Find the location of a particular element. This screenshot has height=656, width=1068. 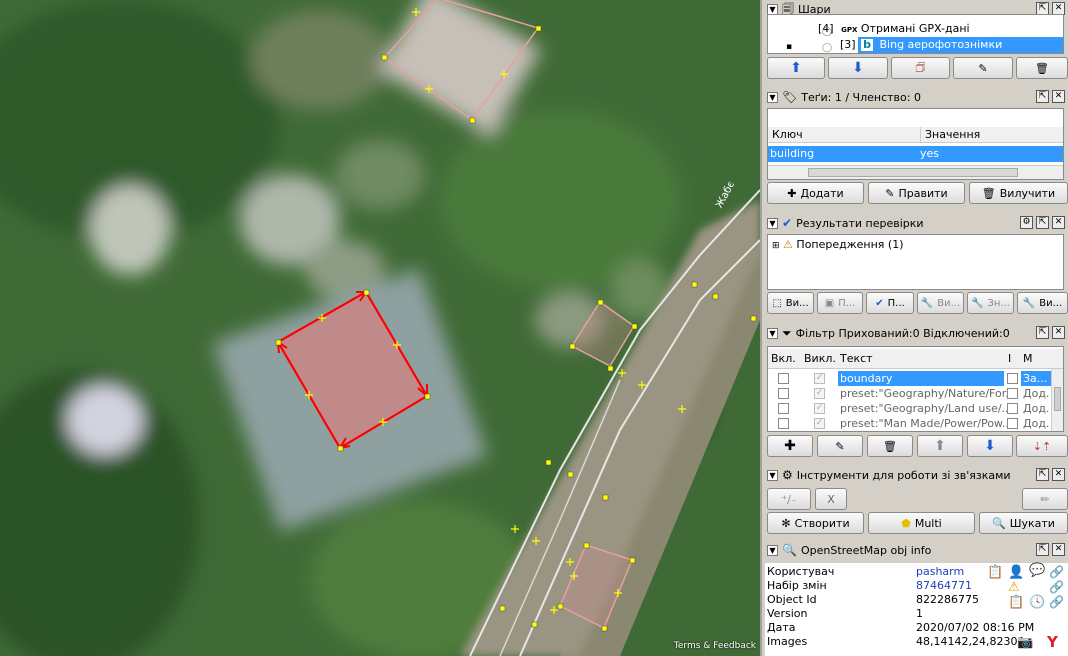

close-validation-icon: ✕ is located at coordinates (1058, 222).